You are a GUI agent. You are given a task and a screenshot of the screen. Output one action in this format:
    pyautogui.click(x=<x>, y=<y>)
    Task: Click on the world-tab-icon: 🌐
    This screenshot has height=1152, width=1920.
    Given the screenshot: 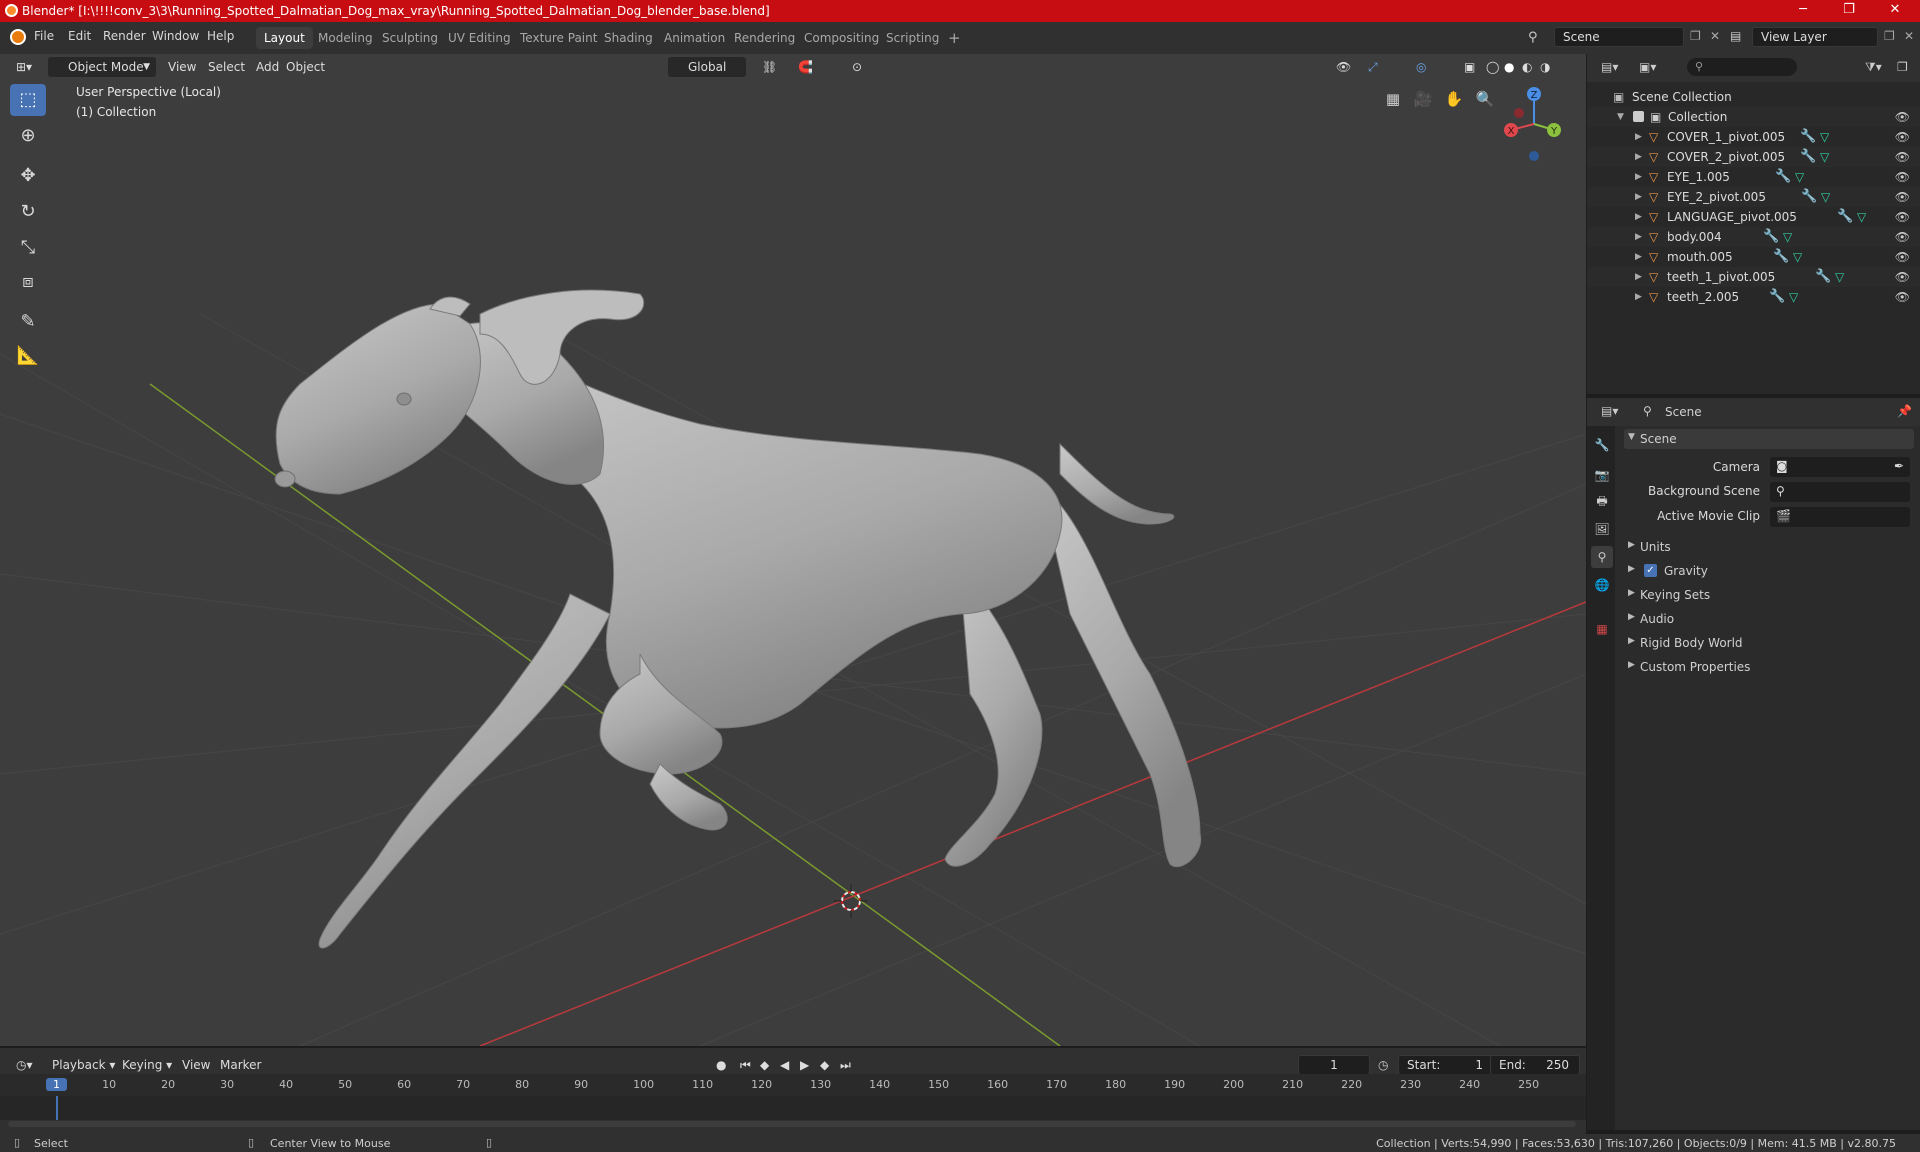 What is the action you would take?
    pyautogui.click(x=1602, y=585)
    